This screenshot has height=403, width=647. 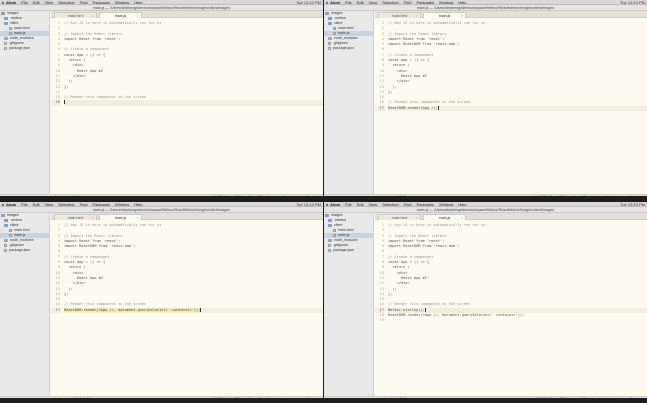 What do you see at coordinates (56, 268) in the screenshot?
I see `line-number-gutter: 1 2 3 4 5 6 7 8 9 10 11 12 13 14 15 16 17` at bounding box center [56, 268].